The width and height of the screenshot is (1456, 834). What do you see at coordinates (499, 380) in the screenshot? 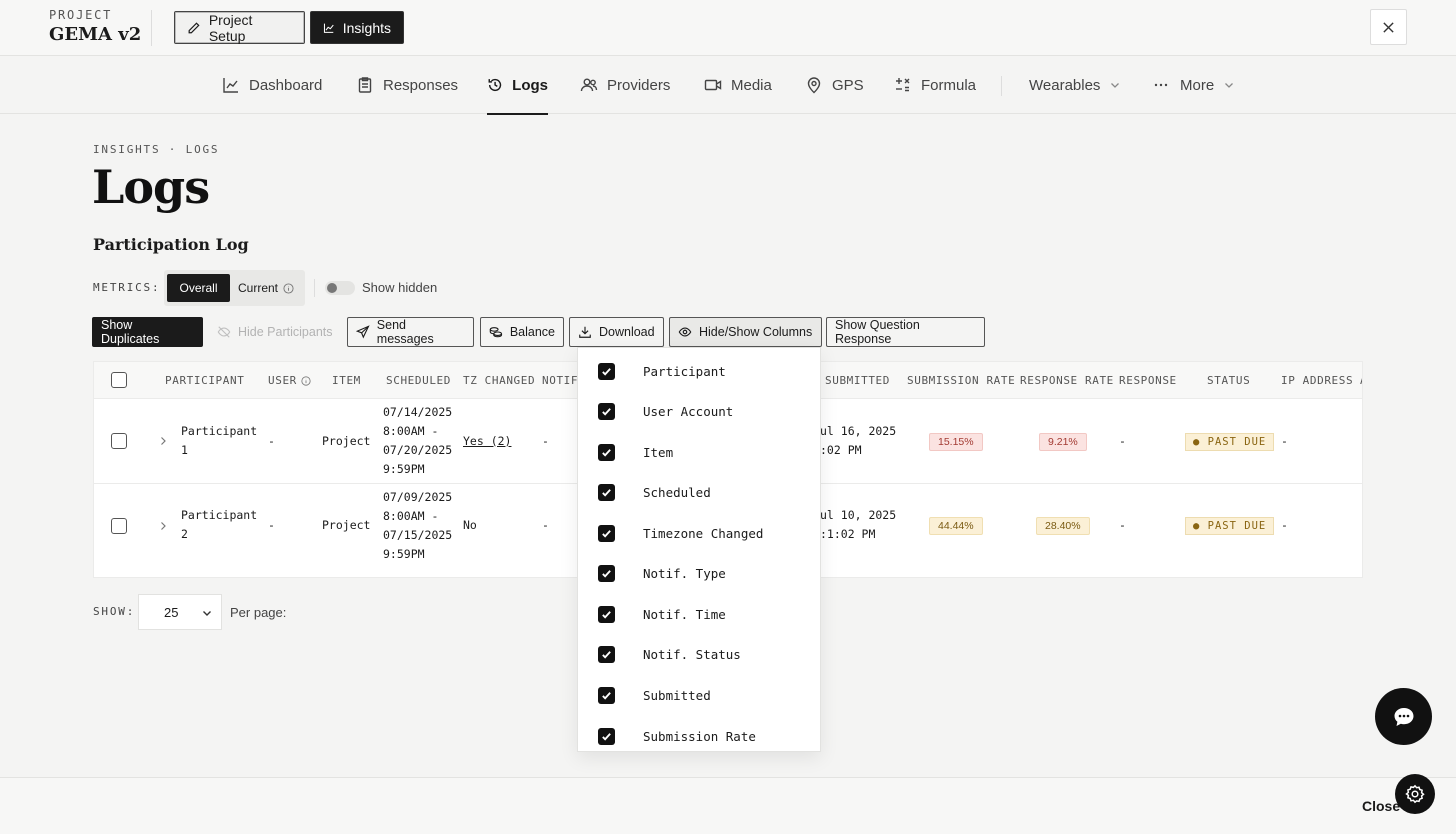
I see `col-header-tz-changed: TZ CHANGED` at bounding box center [499, 380].